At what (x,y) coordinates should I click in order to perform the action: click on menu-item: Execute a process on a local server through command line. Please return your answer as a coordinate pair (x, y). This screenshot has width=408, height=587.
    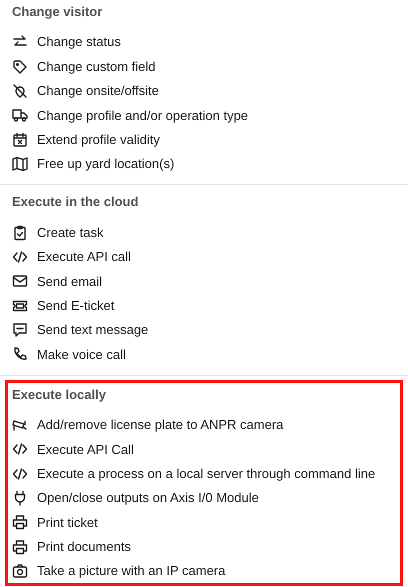
    Looking at the image, I should click on (204, 473).